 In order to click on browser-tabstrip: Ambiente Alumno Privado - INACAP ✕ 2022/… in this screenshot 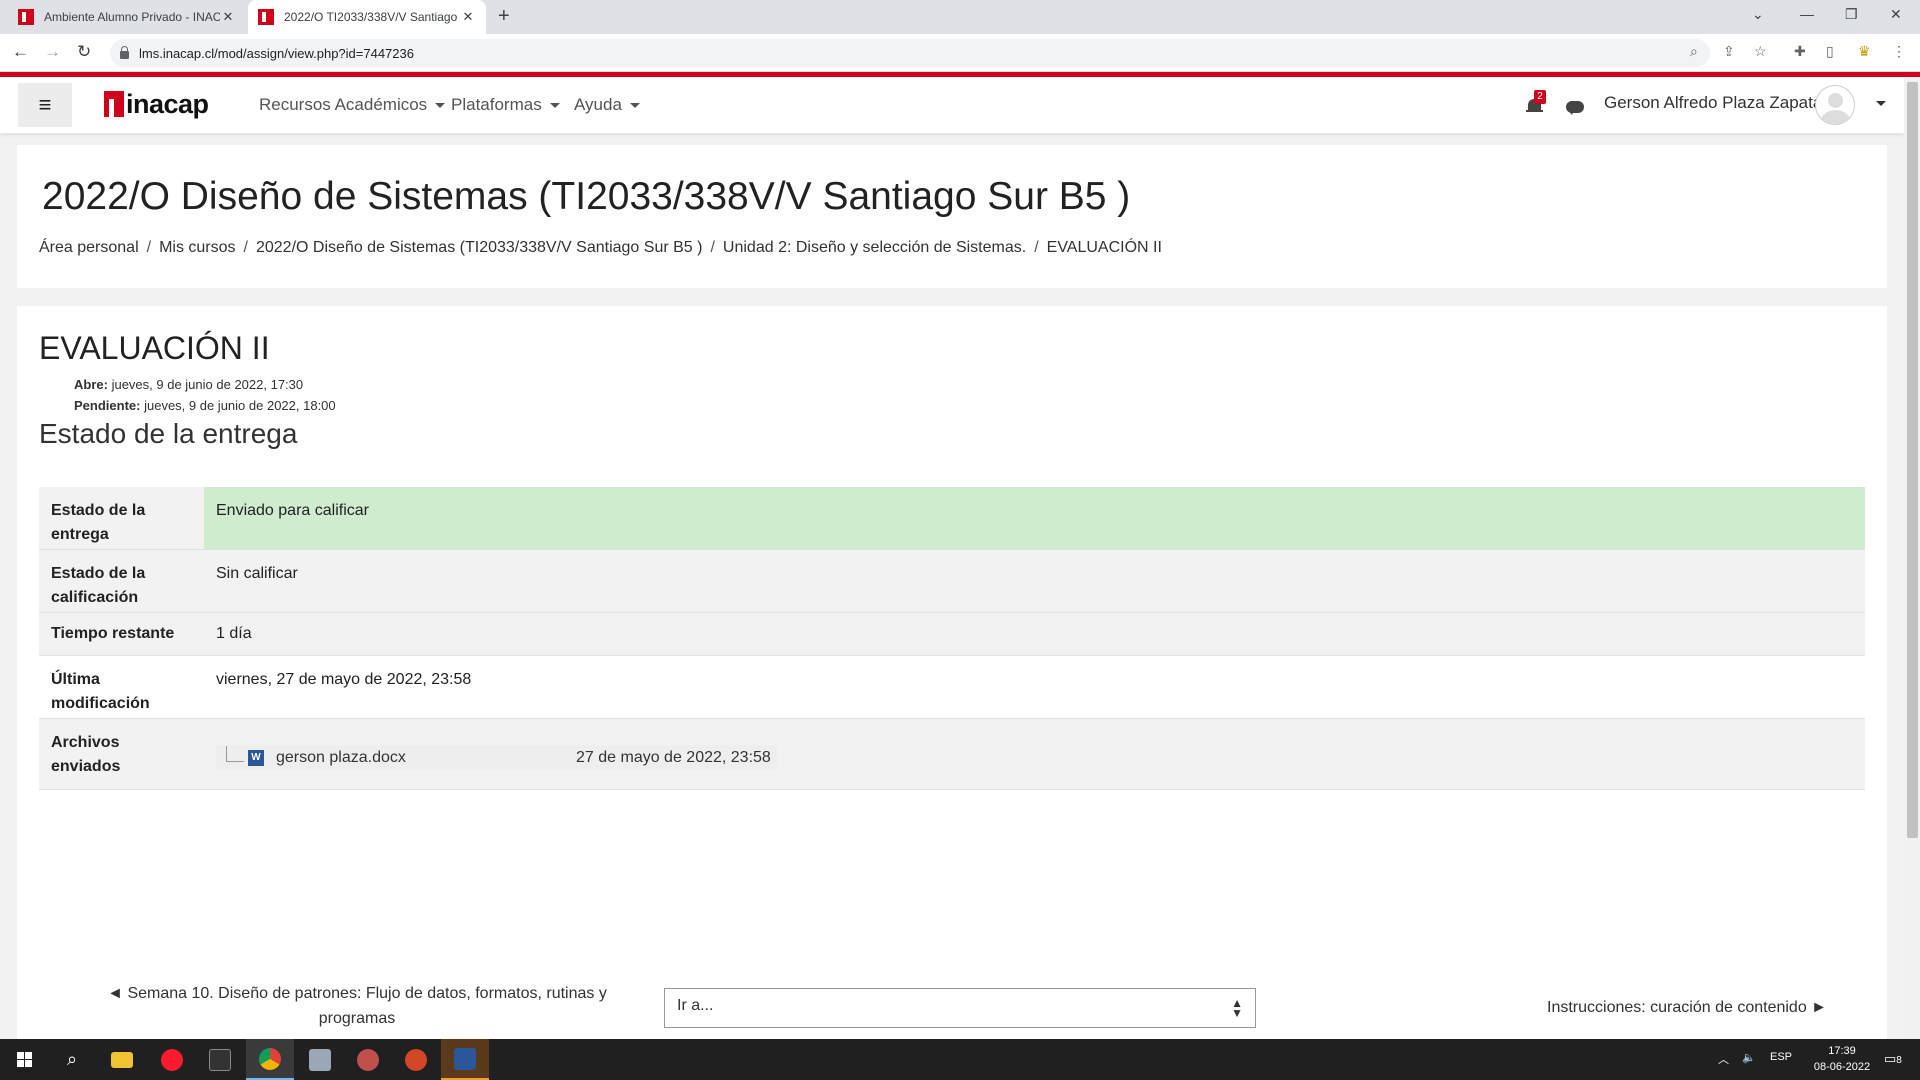, I will do `click(960, 17)`.